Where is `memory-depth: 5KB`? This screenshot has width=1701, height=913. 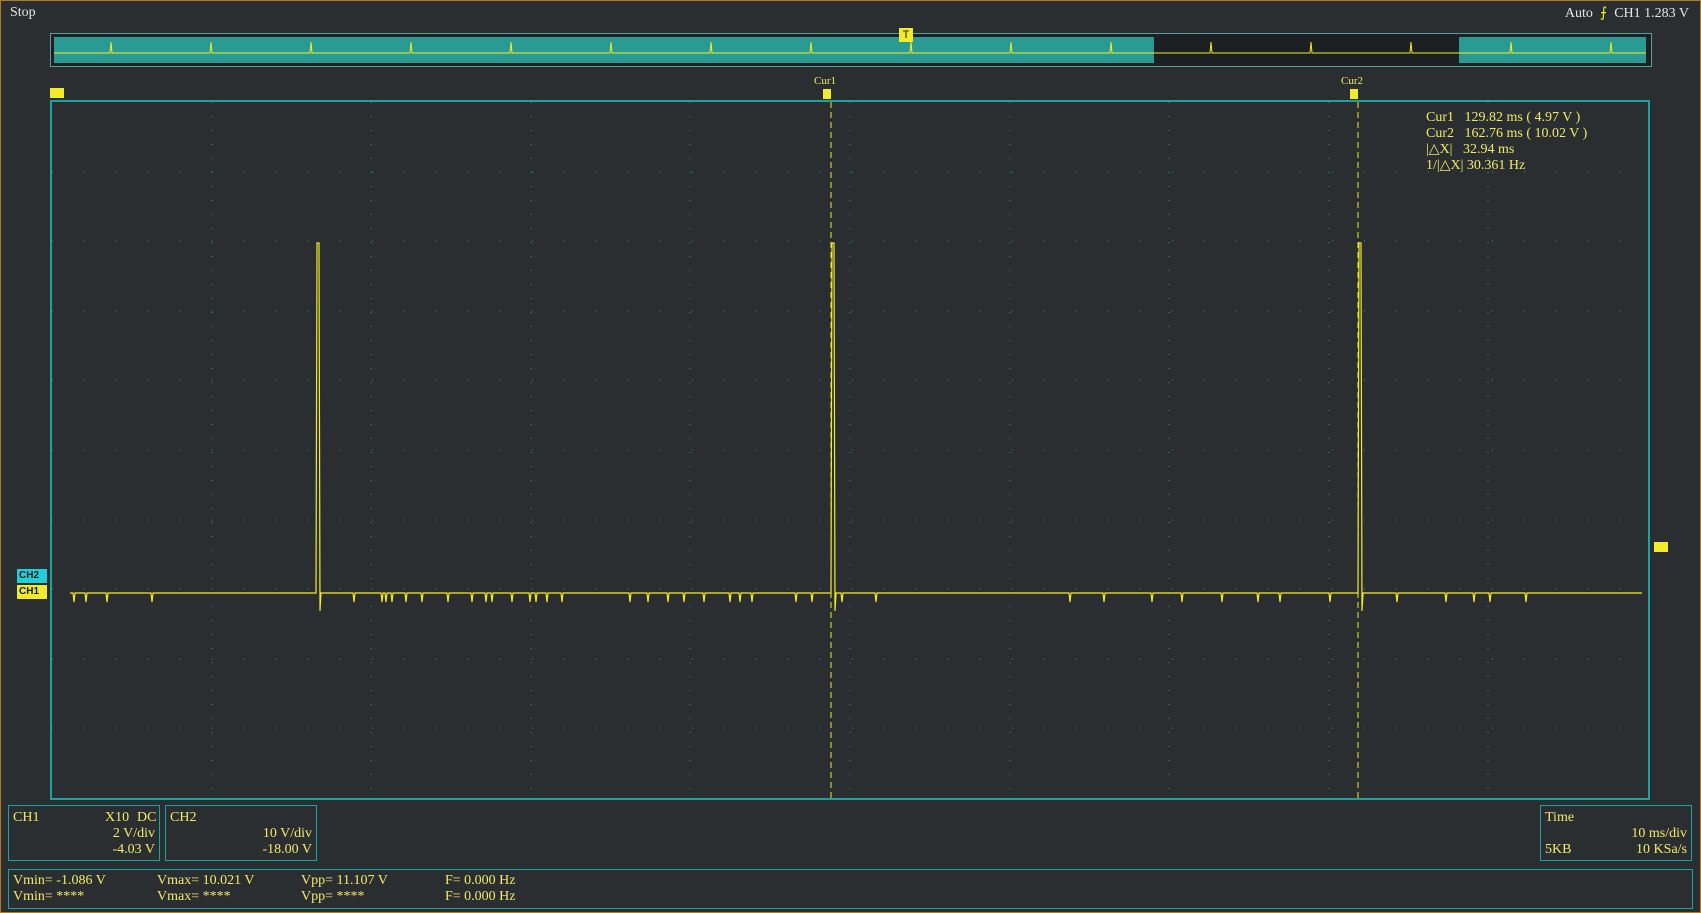
memory-depth: 5KB is located at coordinates (1558, 849).